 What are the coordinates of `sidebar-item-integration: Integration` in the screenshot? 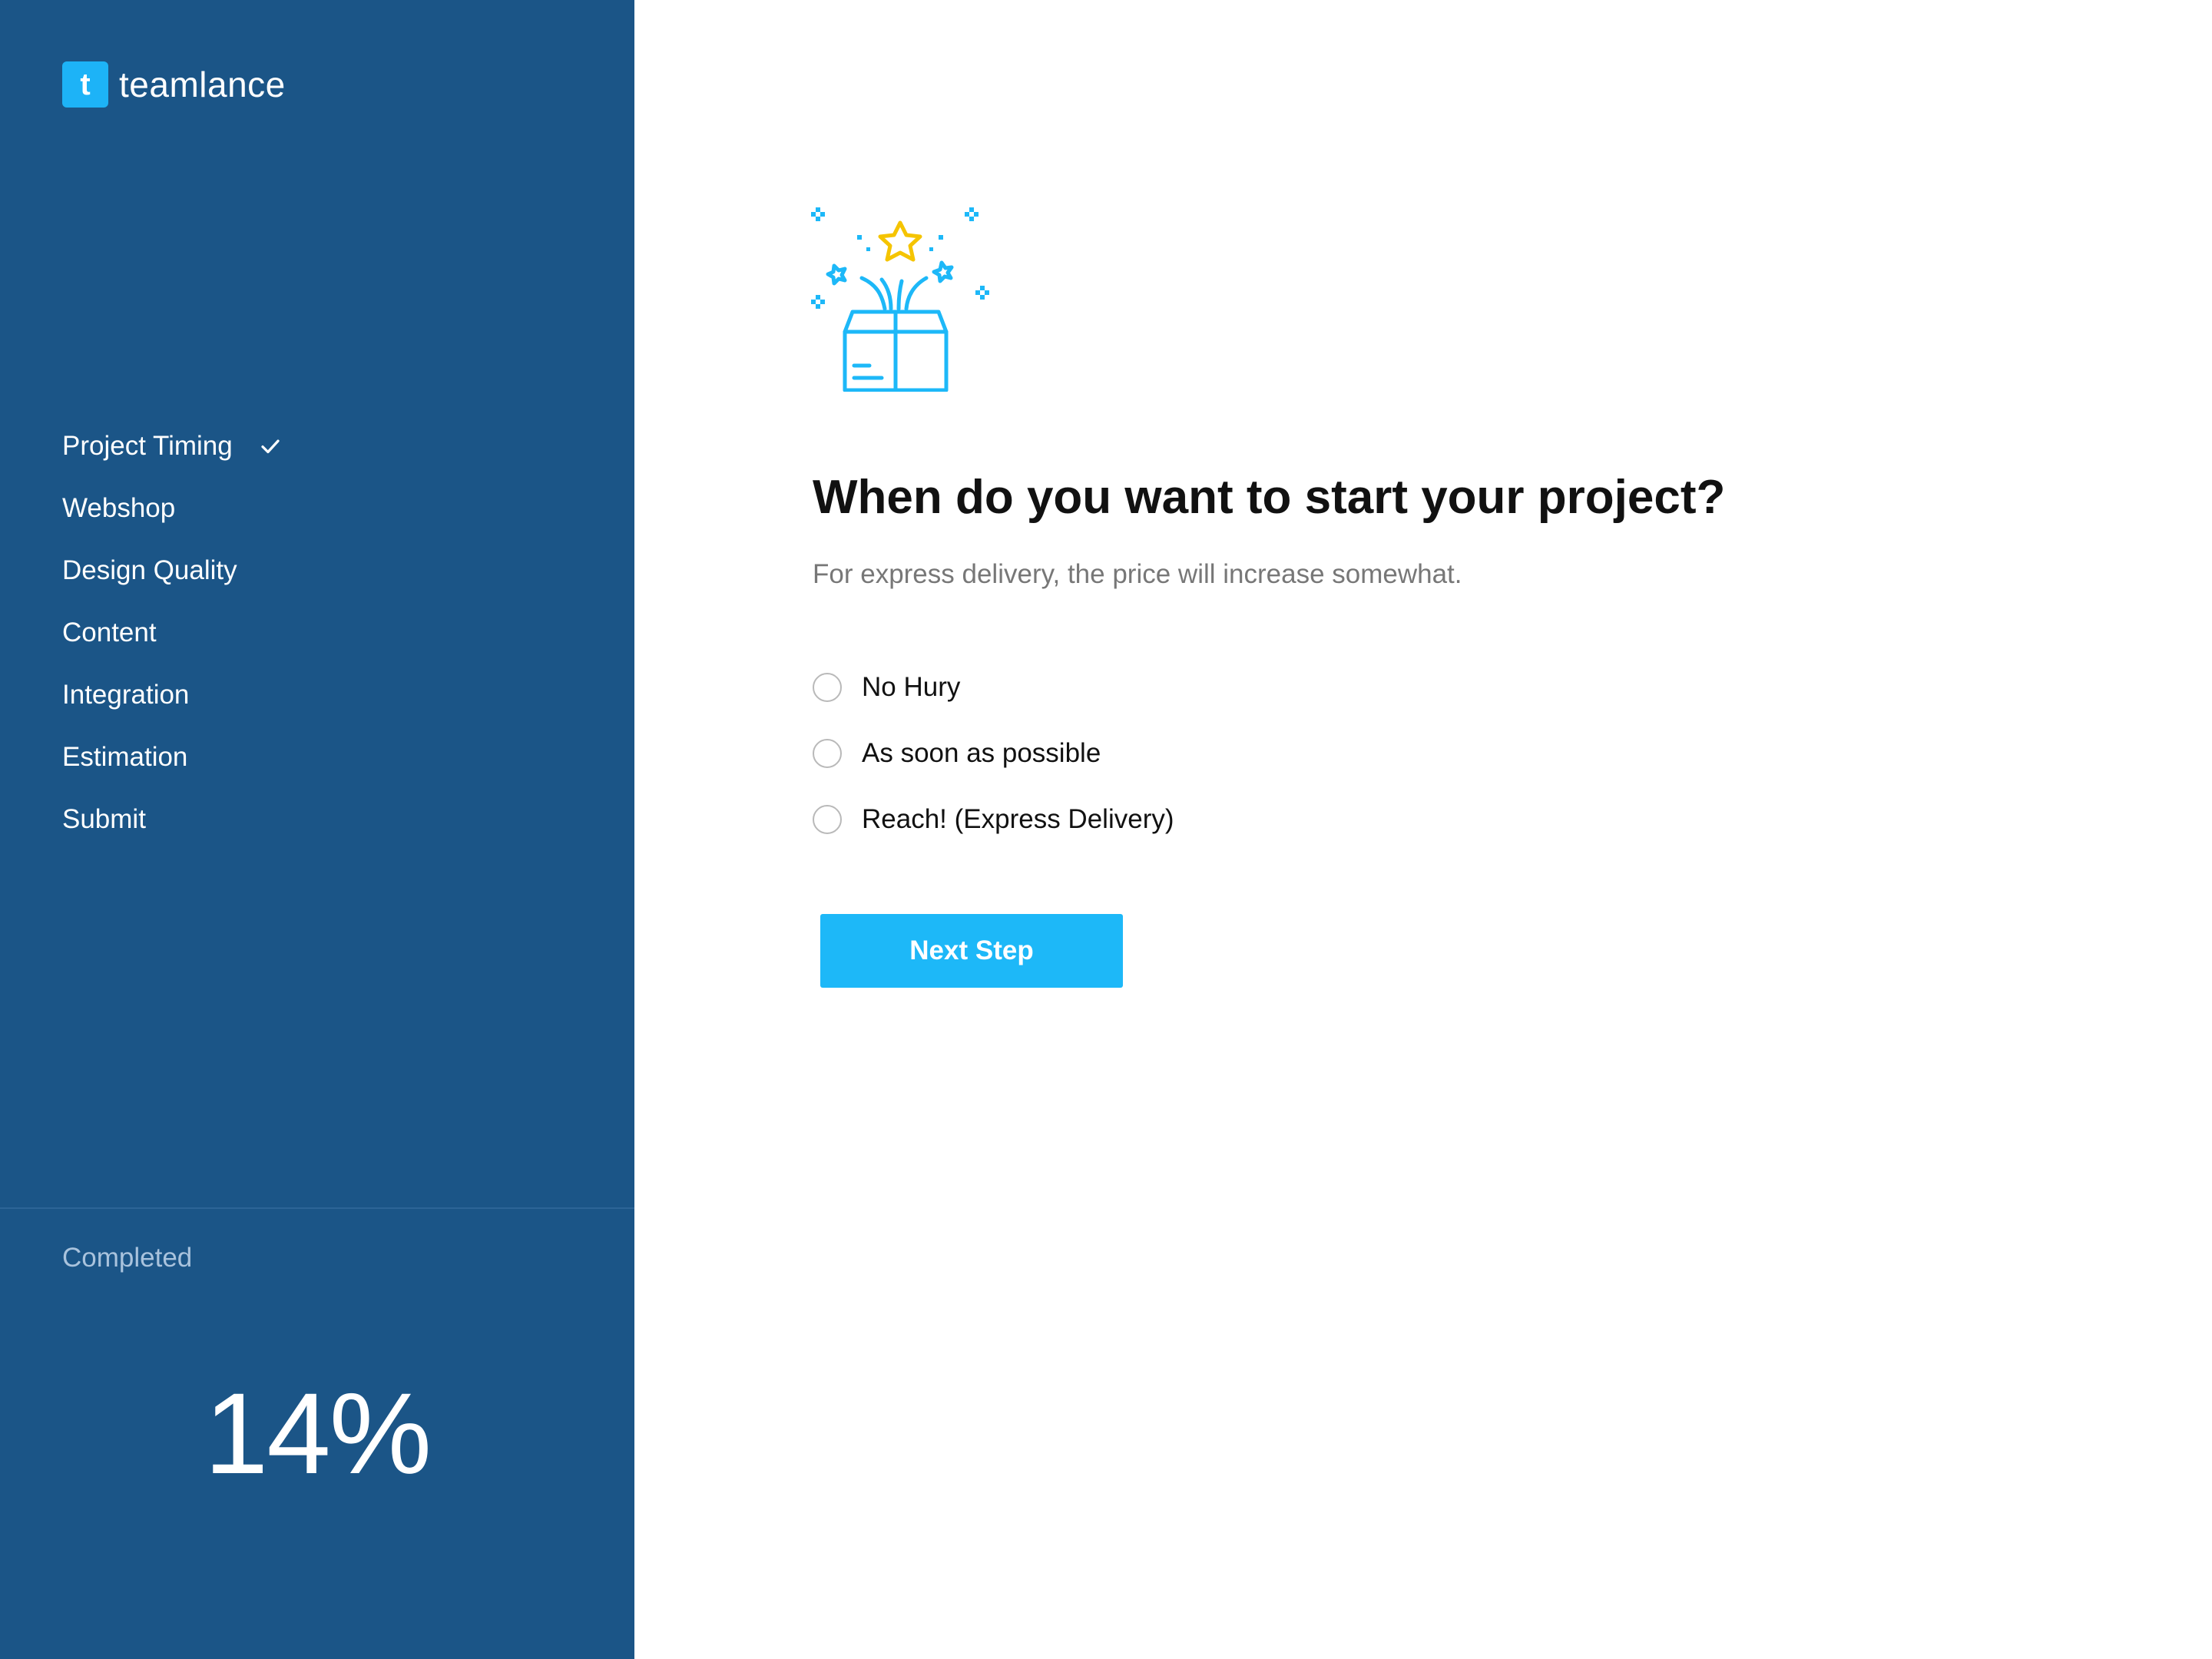 It's located at (172, 695).